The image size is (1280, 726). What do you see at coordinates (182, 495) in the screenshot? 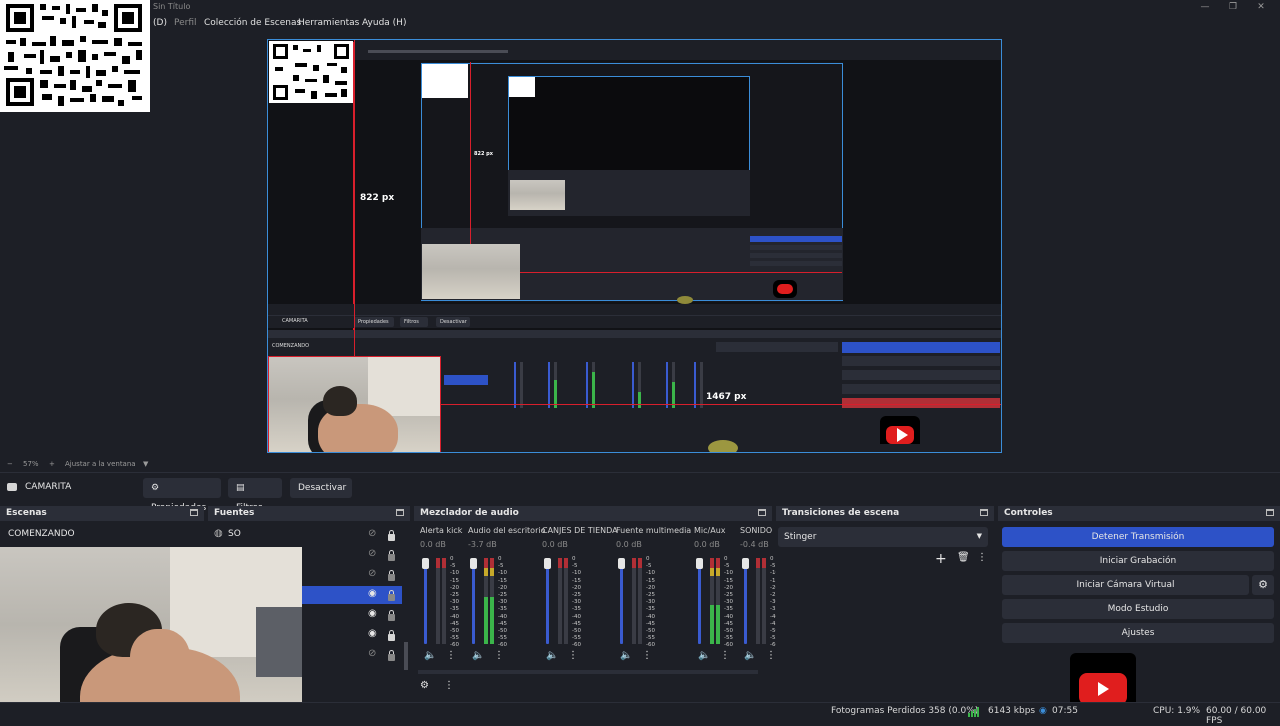
I see `properties-button: ⚙ Propiedades` at bounding box center [182, 495].